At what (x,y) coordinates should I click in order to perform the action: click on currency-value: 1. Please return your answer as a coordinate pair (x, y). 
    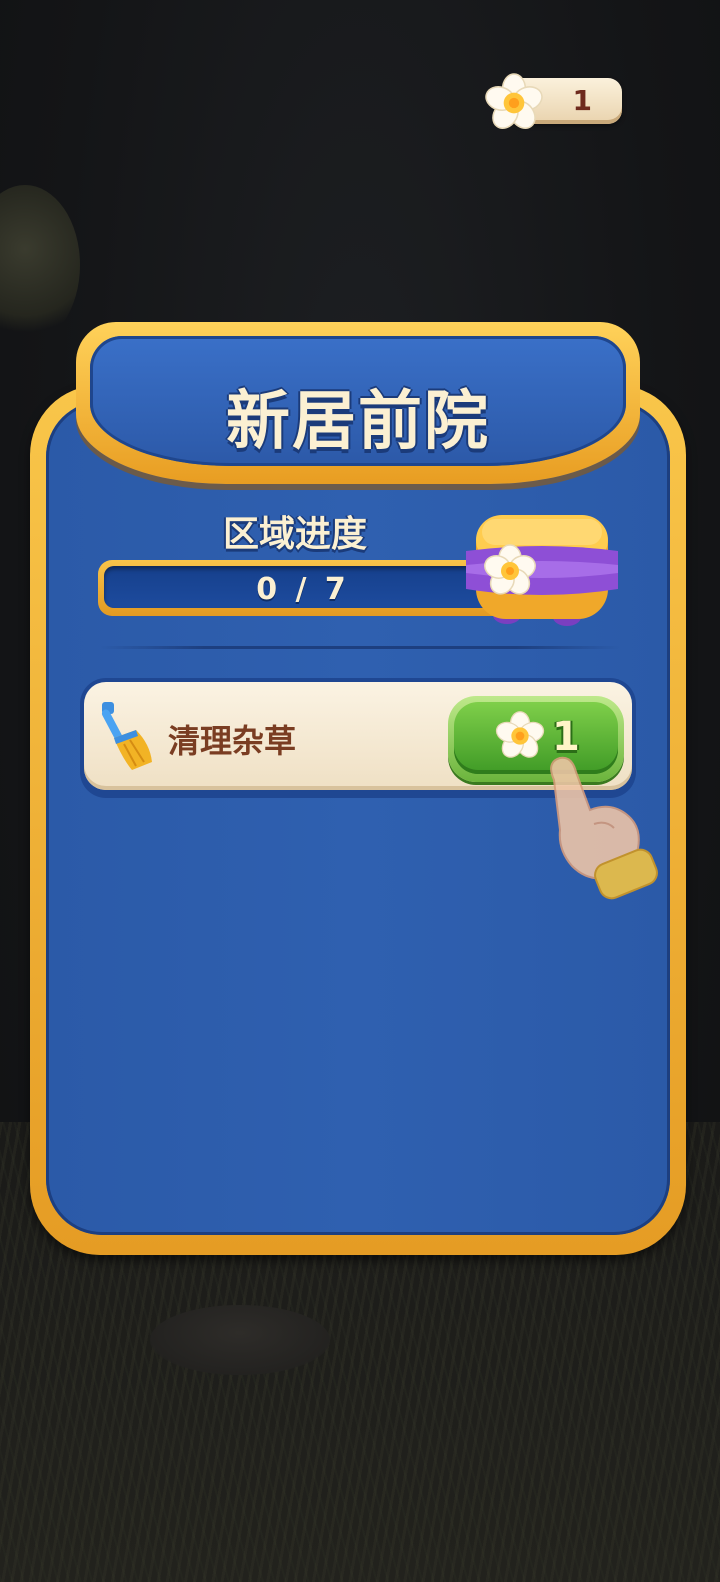
    Looking at the image, I should click on (582, 100).